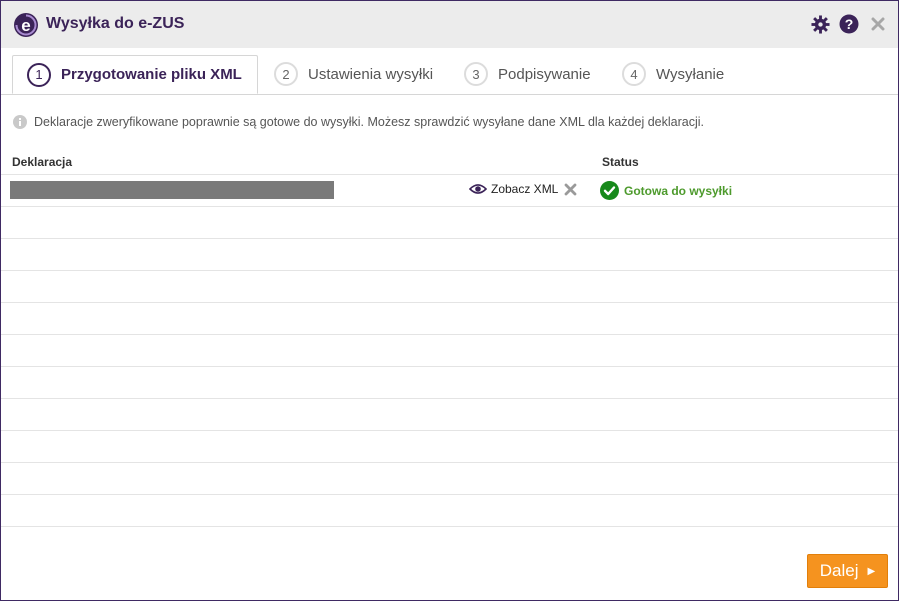  I want to click on view-xml-link: Zobacz XML, so click(513, 189).